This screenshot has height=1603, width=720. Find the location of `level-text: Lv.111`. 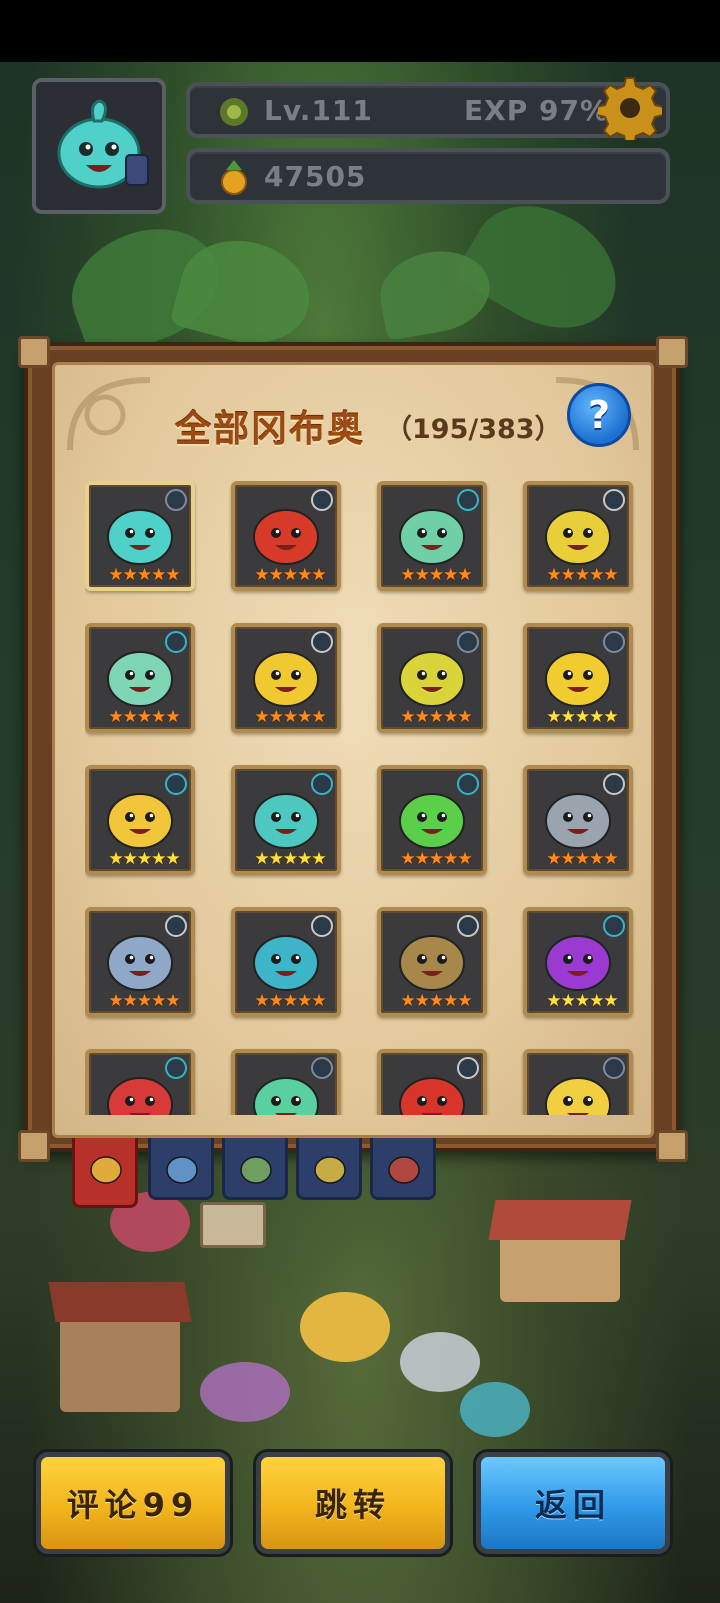

level-text: Lv.111 is located at coordinates (318, 110).